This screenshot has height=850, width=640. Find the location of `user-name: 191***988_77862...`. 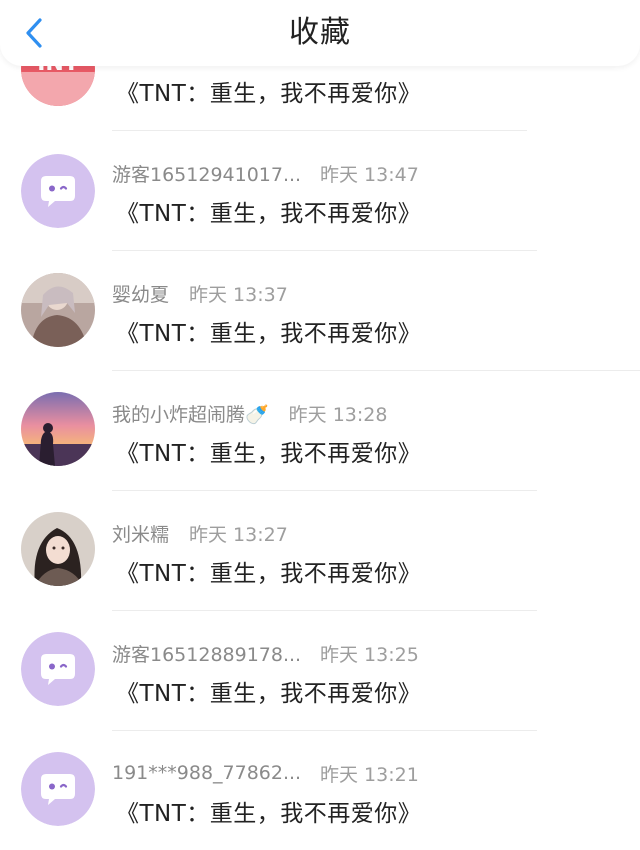

user-name: 191***988_77862... is located at coordinates (212, 773).